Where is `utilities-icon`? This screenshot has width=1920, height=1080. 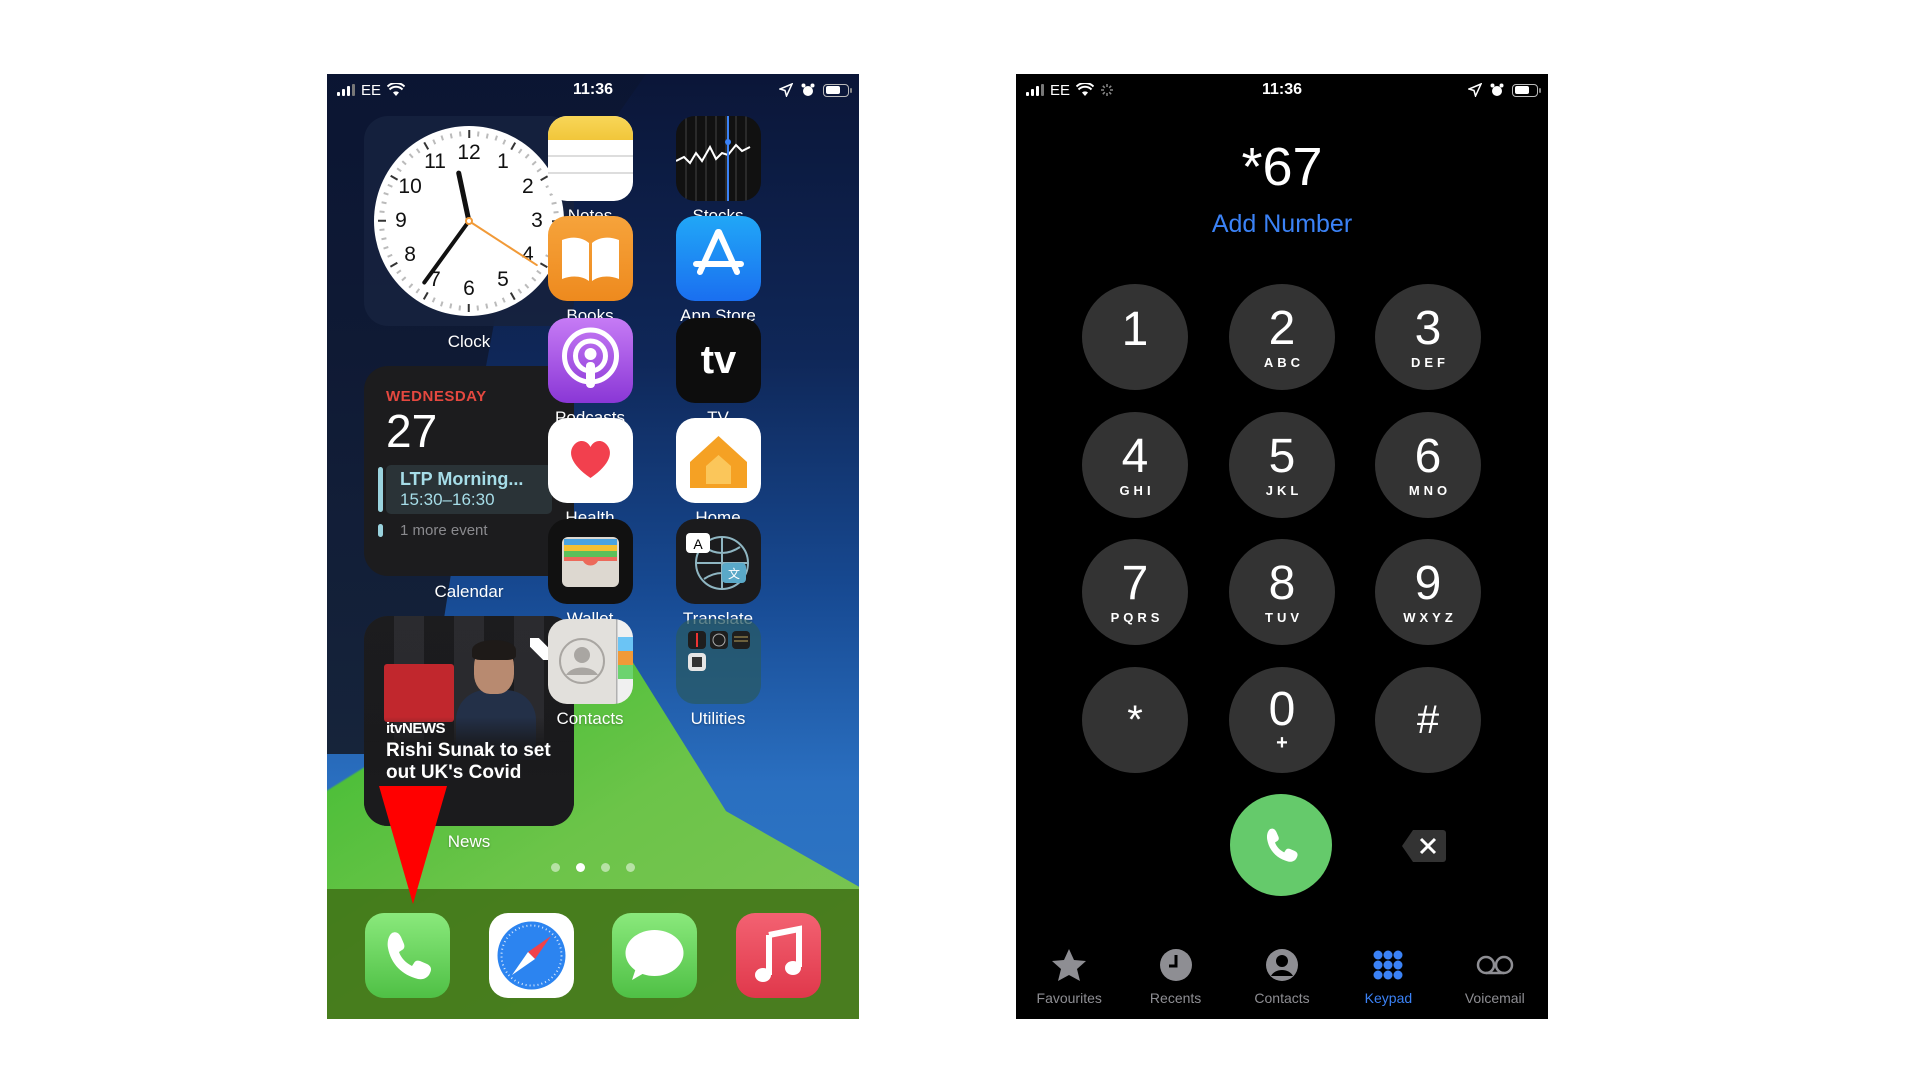 utilities-icon is located at coordinates (718, 661).